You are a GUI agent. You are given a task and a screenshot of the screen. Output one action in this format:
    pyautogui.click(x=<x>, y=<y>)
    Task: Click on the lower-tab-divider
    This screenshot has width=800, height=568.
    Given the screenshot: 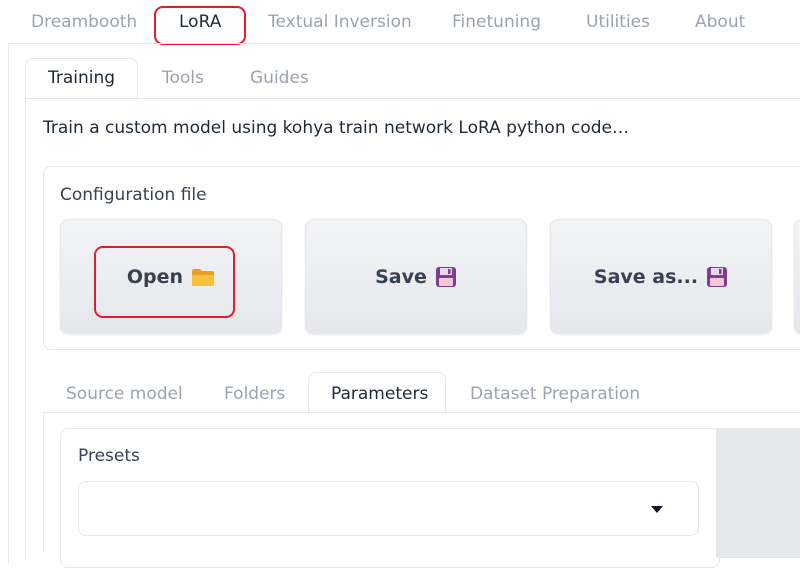 What is the action you would take?
    pyautogui.click(x=421, y=412)
    